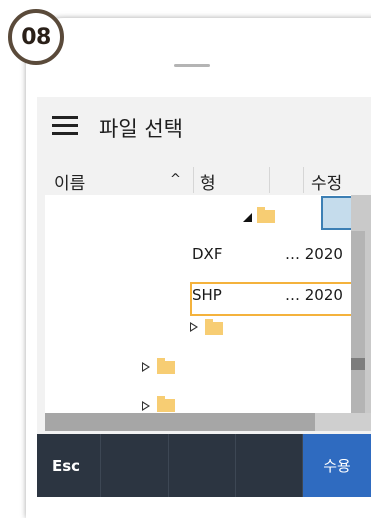  Describe the element at coordinates (192, 65) in the screenshot. I see `drag-handle` at that location.